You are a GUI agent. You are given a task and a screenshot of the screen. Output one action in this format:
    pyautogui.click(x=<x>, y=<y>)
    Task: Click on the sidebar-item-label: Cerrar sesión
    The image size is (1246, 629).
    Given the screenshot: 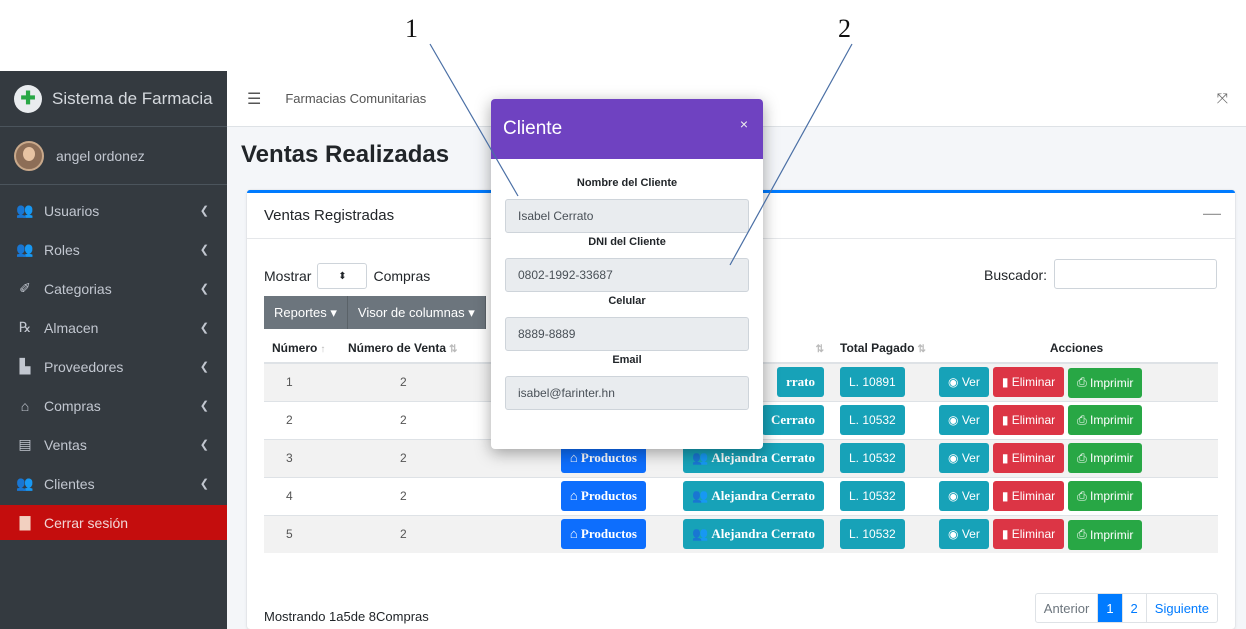 What is the action you would take?
    pyautogui.click(x=86, y=522)
    